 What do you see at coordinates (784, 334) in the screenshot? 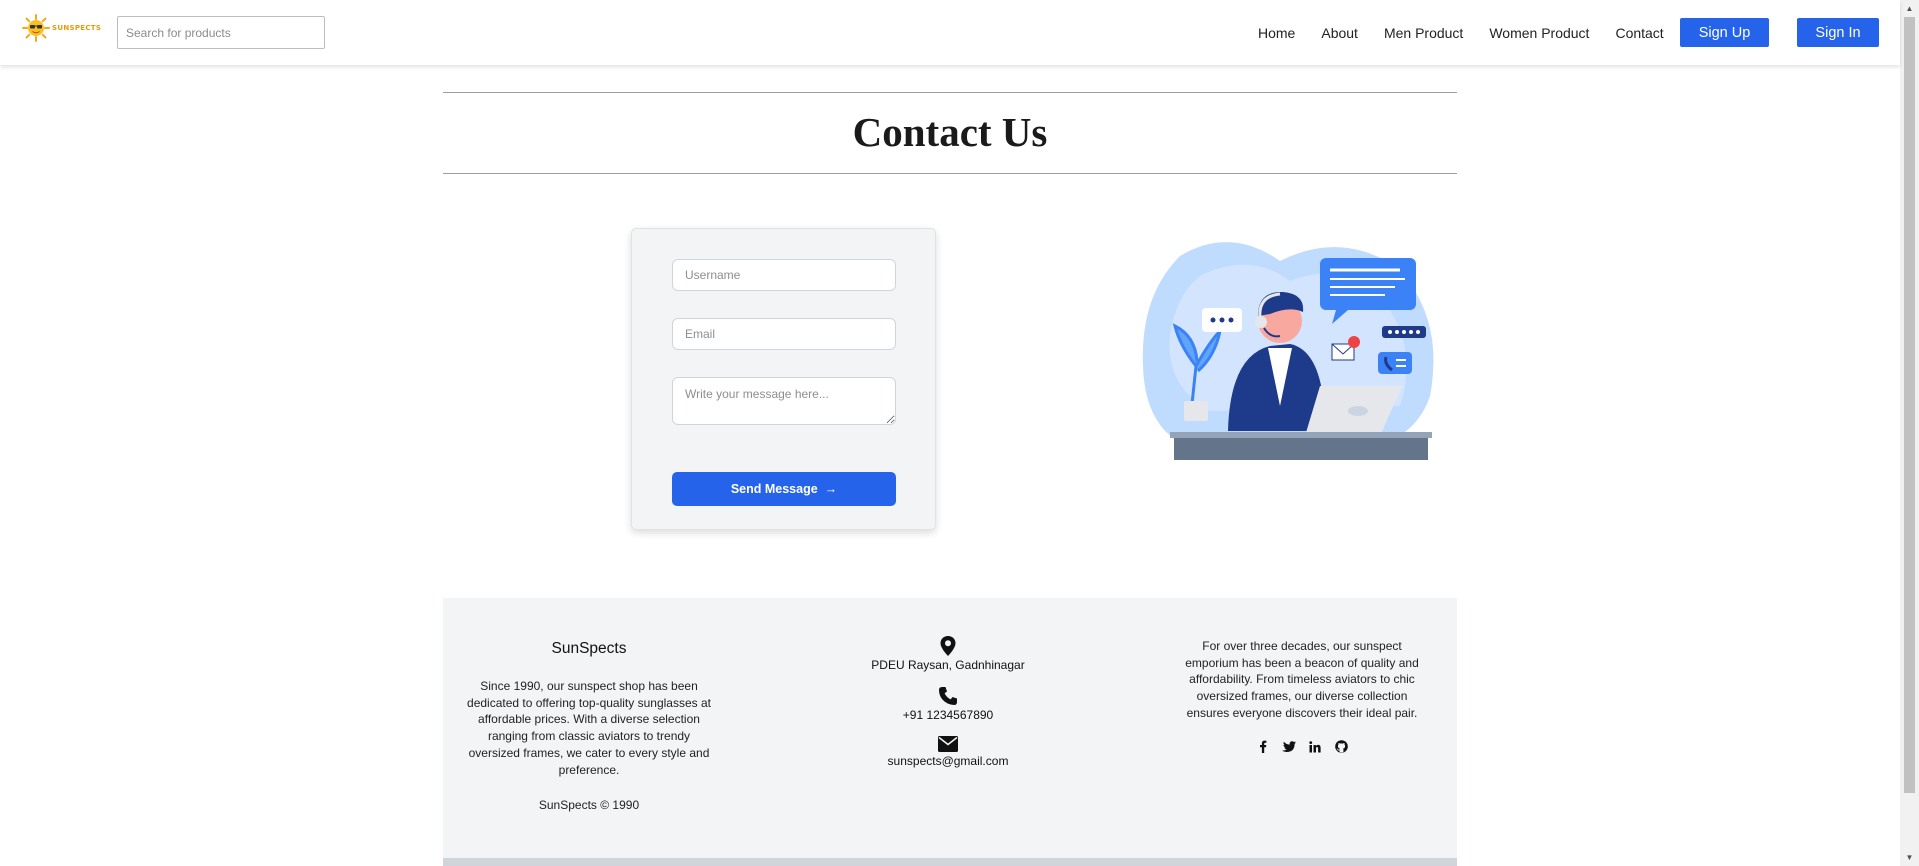
I see `email-field` at bounding box center [784, 334].